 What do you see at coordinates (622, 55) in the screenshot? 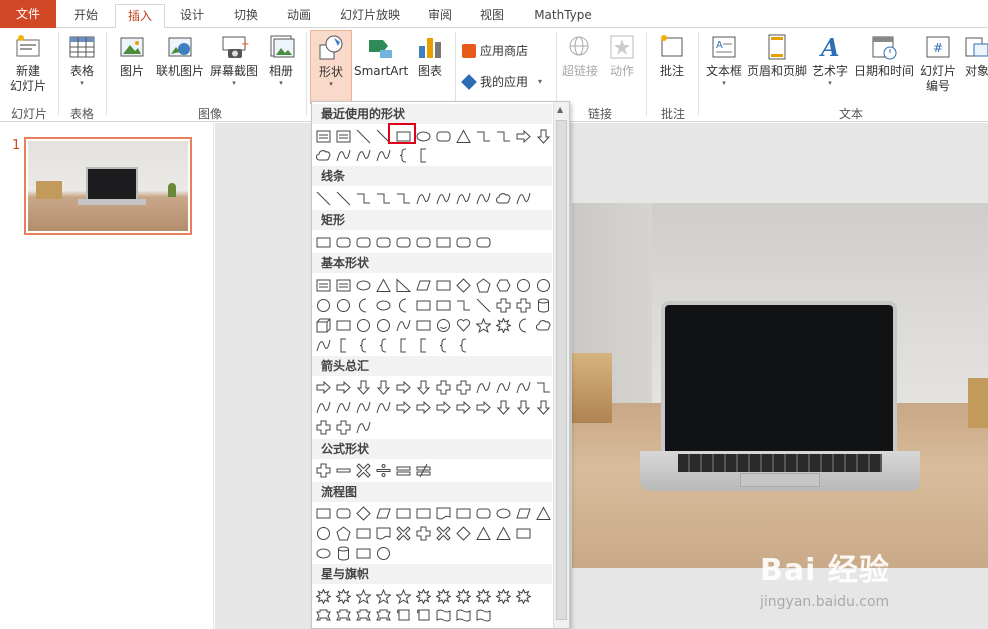
I see `action-button: 动作` at bounding box center [622, 55].